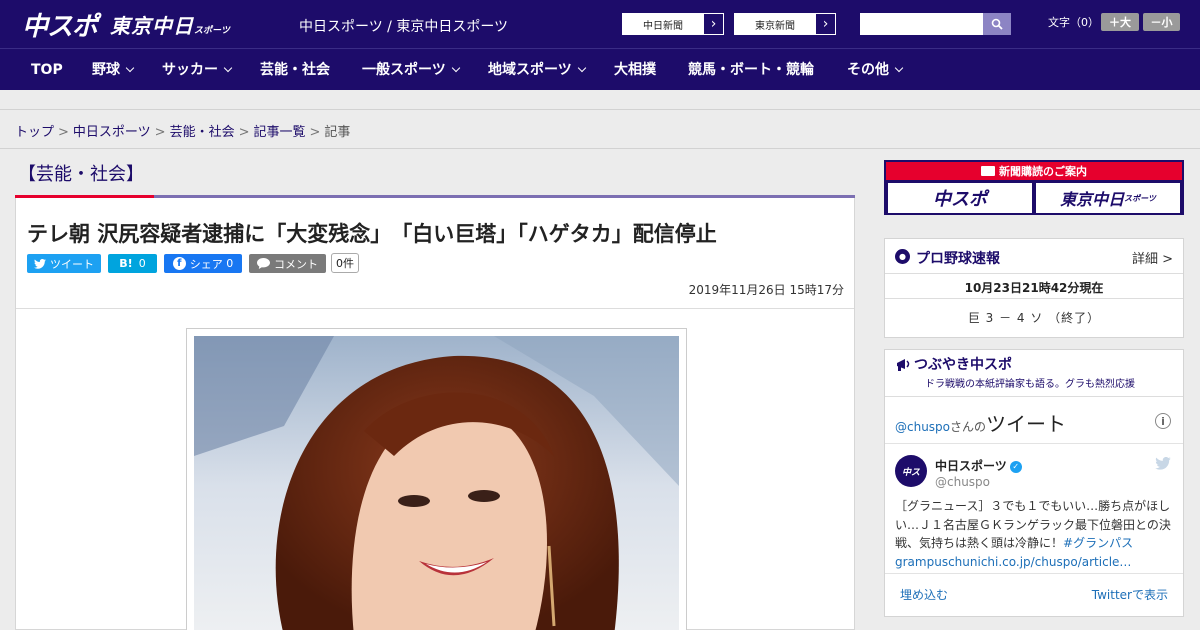 The image size is (1200, 630). What do you see at coordinates (404, 27) in the screenshot?
I see `site-title: 中日スポーツ / 東京中日スポーツ` at bounding box center [404, 27].